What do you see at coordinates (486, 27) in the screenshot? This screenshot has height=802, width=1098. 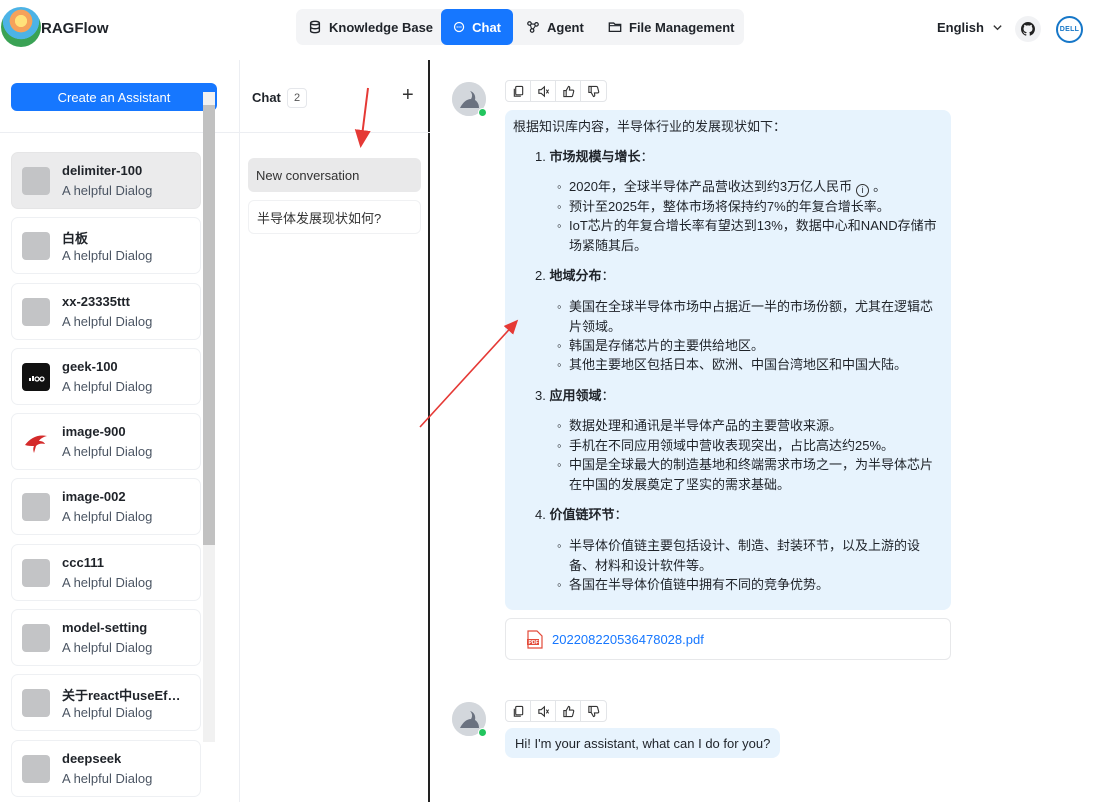 I see `nav-label: Chat` at bounding box center [486, 27].